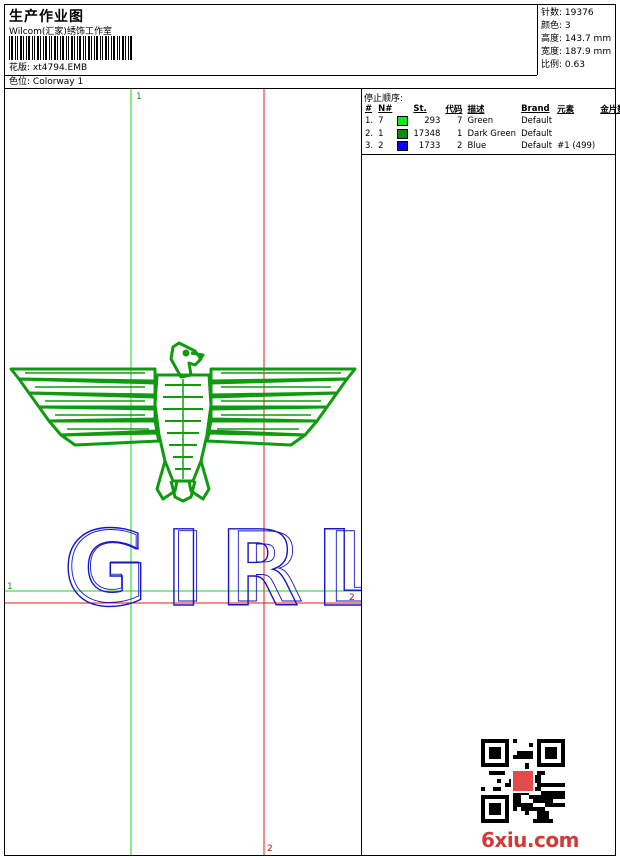 This screenshot has height=860, width=620. Describe the element at coordinates (459, 121) in the screenshot. I see `table-row: 1. 7 293 7 Green Default` at that location.